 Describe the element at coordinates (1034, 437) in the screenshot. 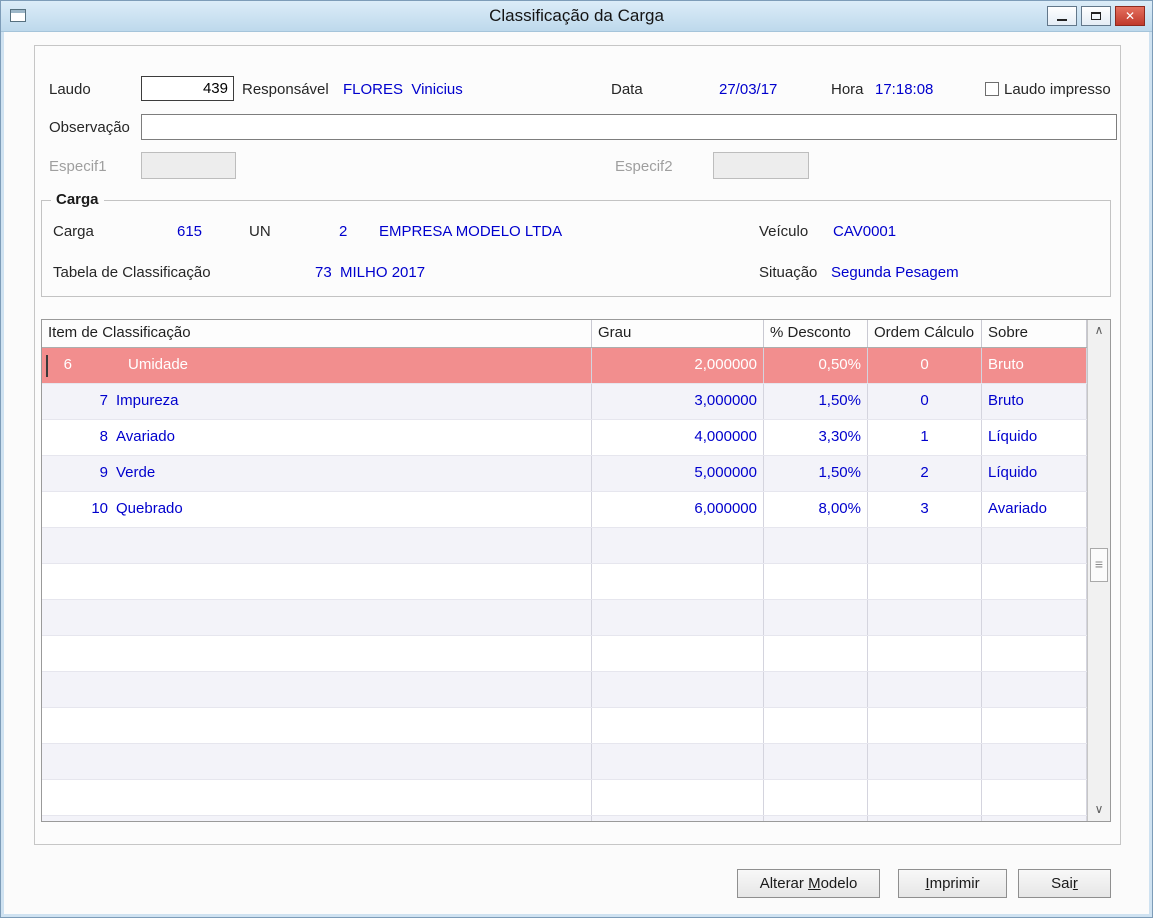

I see `grid-cell: Líquido` at that location.